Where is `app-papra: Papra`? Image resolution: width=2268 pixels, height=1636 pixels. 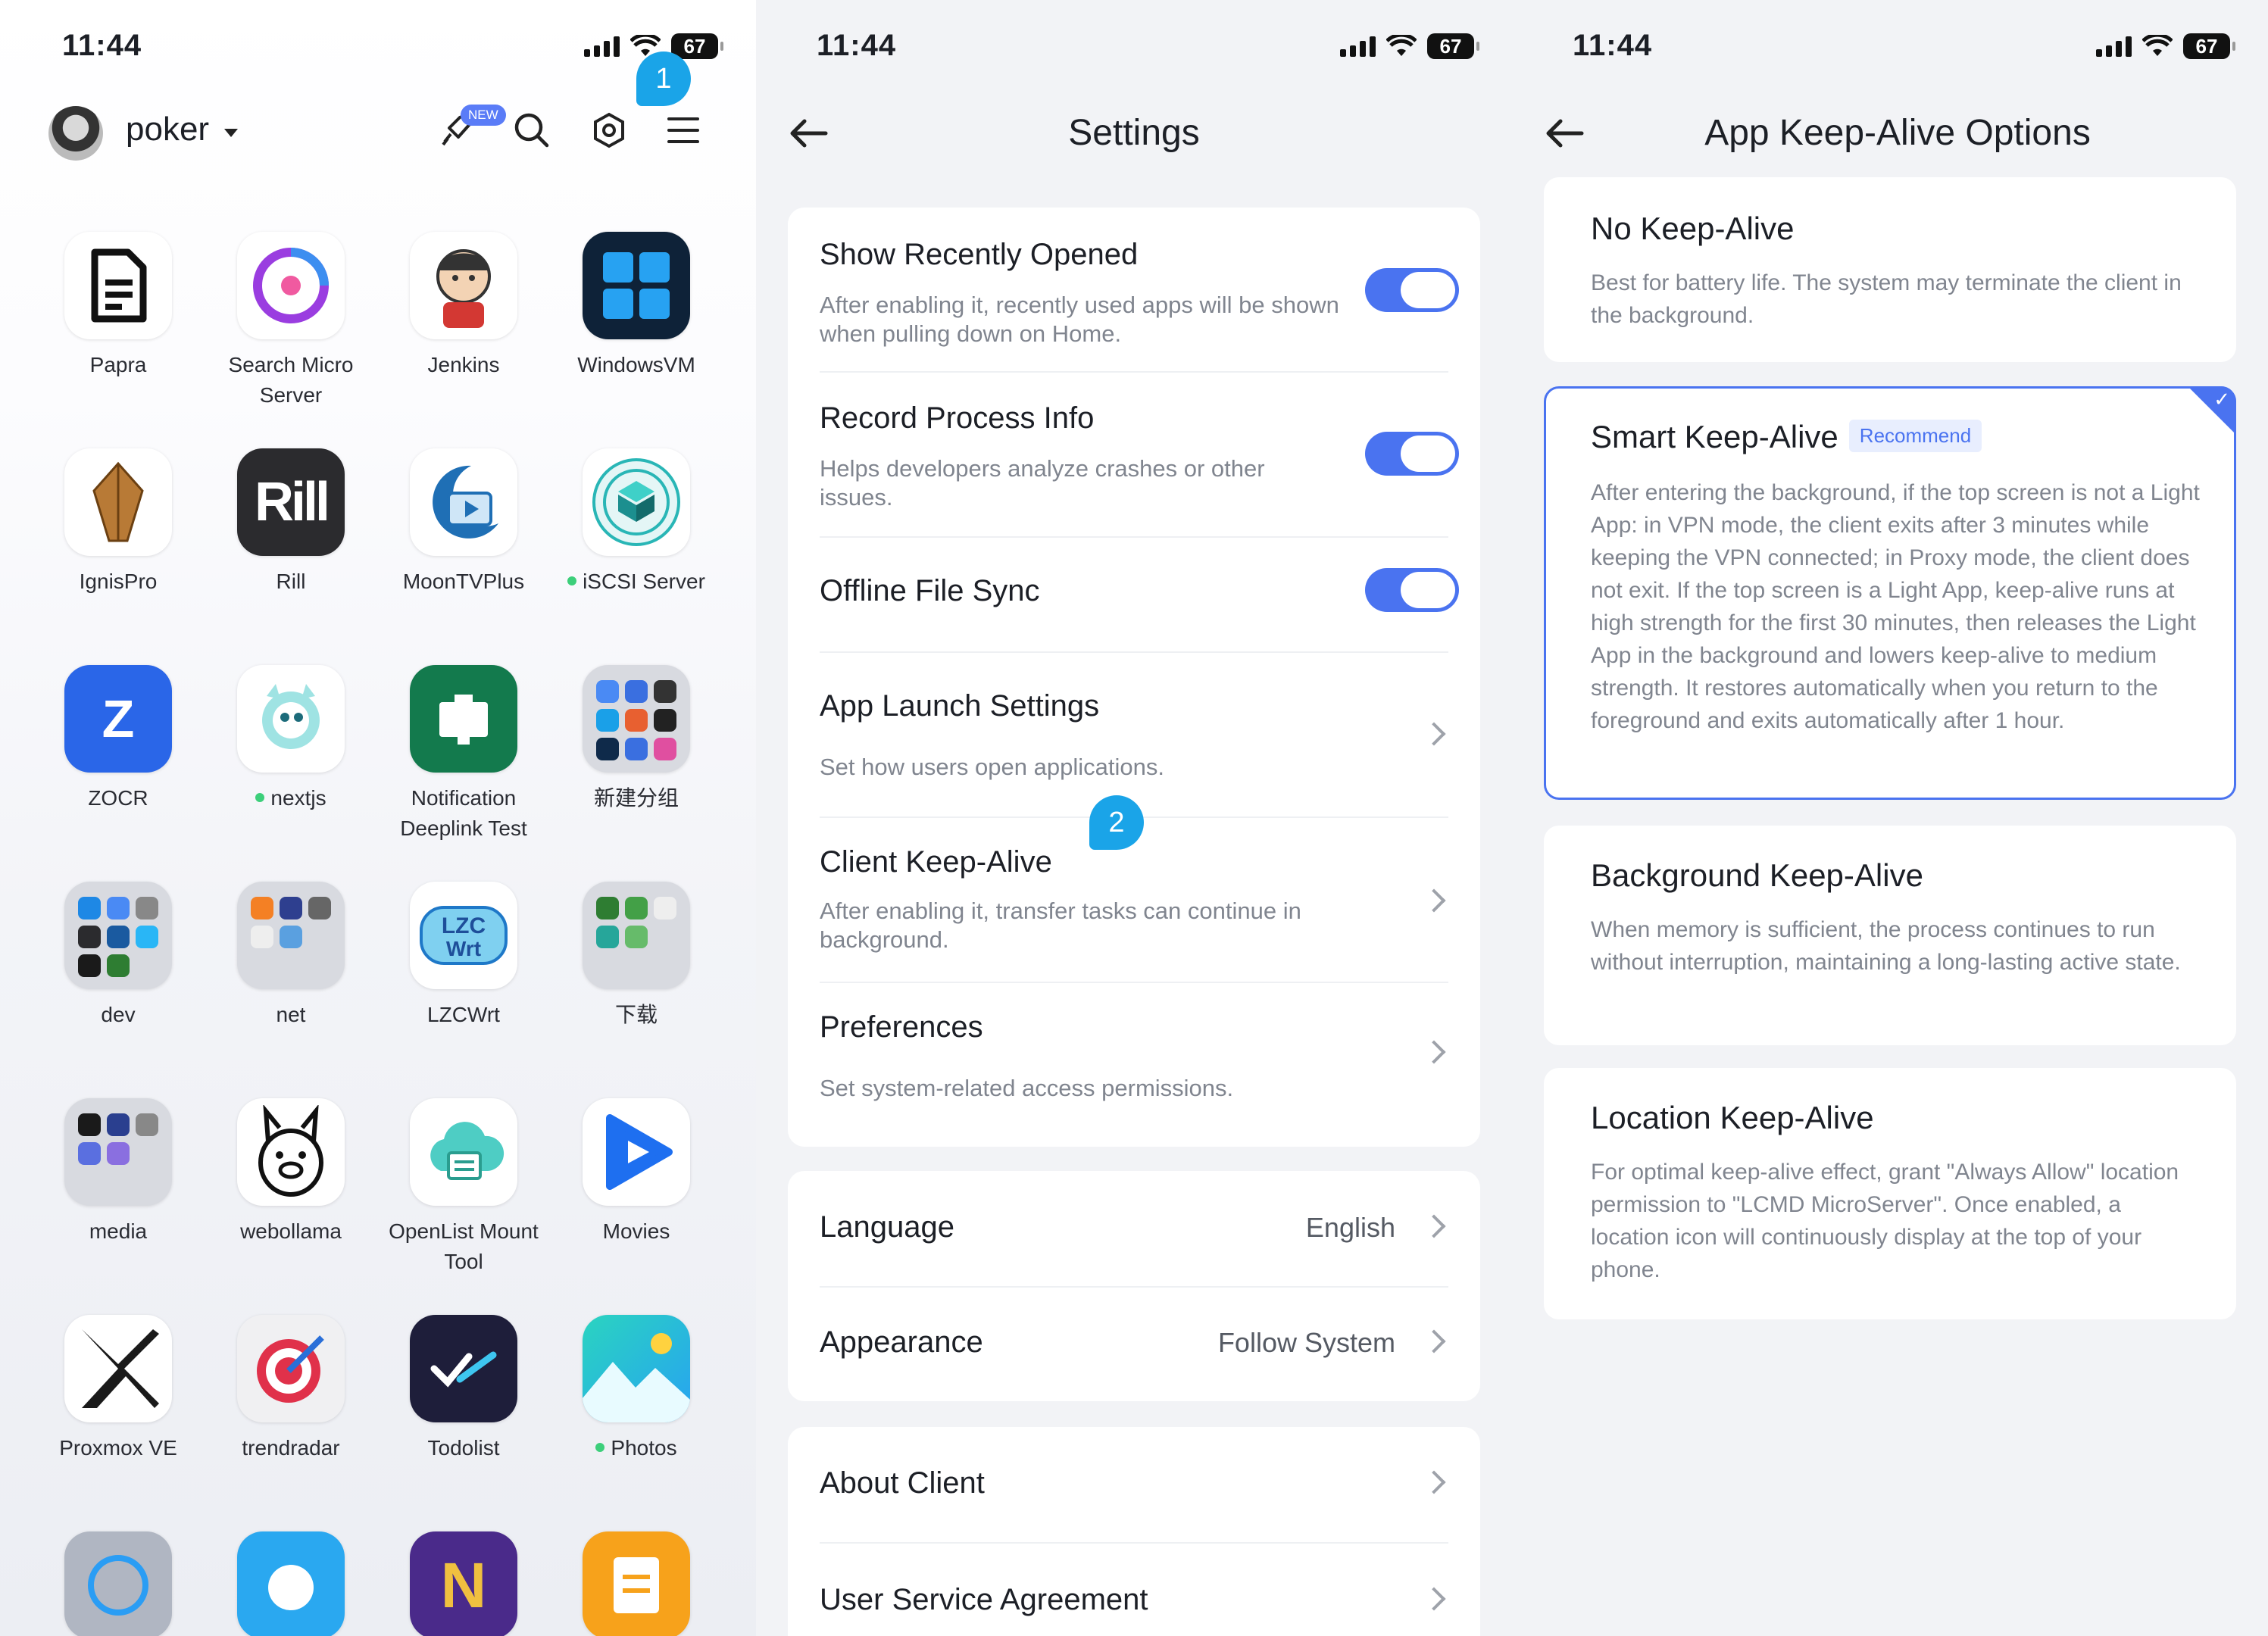
app-papra: Papra is located at coordinates (118, 306).